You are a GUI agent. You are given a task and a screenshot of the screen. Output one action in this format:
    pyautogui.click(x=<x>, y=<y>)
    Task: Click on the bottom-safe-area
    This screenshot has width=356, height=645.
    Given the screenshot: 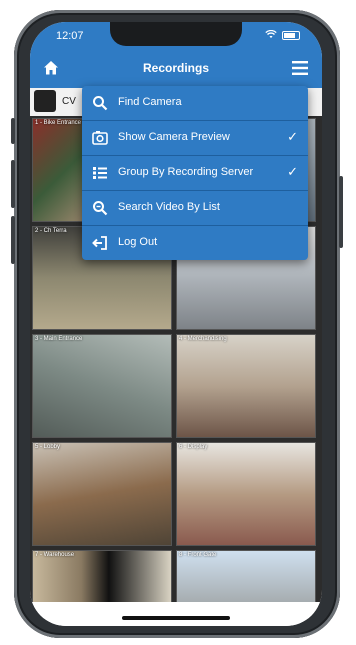 What is the action you would take?
    pyautogui.click(x=176, y=614)
    